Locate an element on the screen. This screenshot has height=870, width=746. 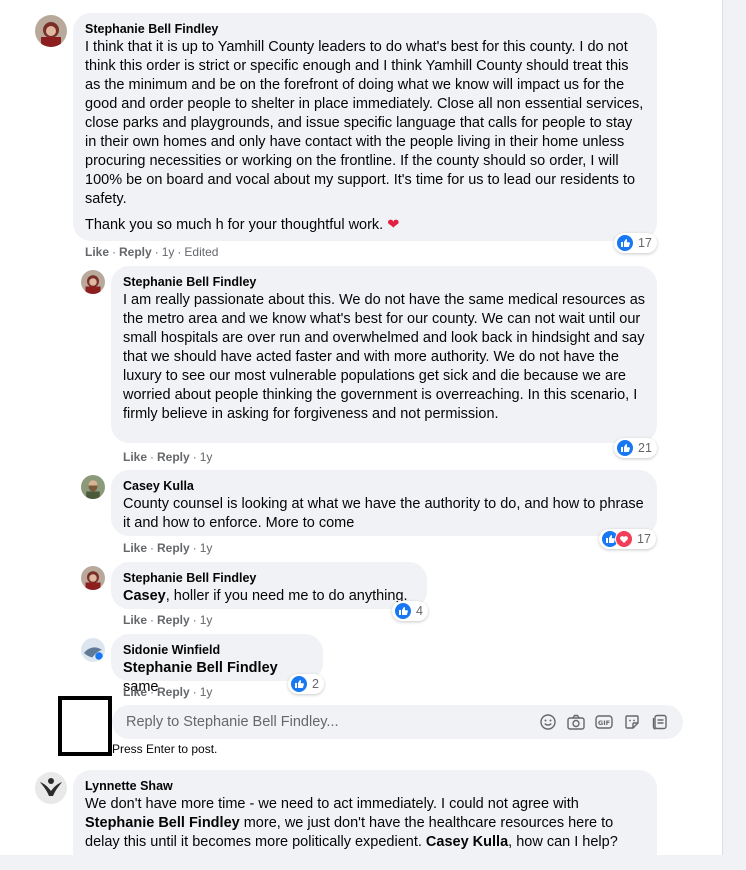
avatar-lynnette is located at coordinates (51, 788).